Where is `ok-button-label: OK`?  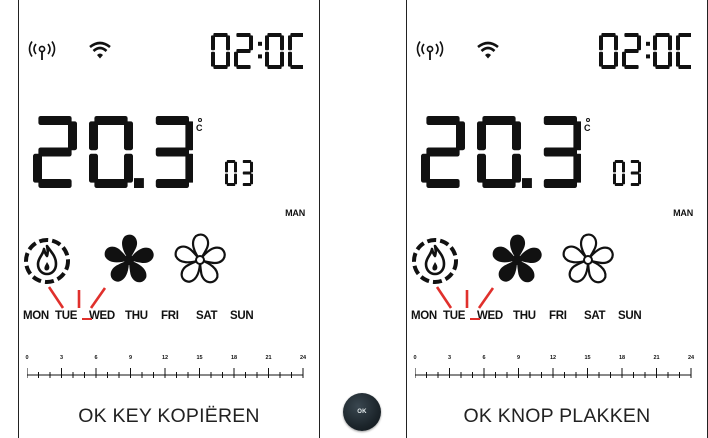
ok-button-label: OK is located at coordinates (362, 412).